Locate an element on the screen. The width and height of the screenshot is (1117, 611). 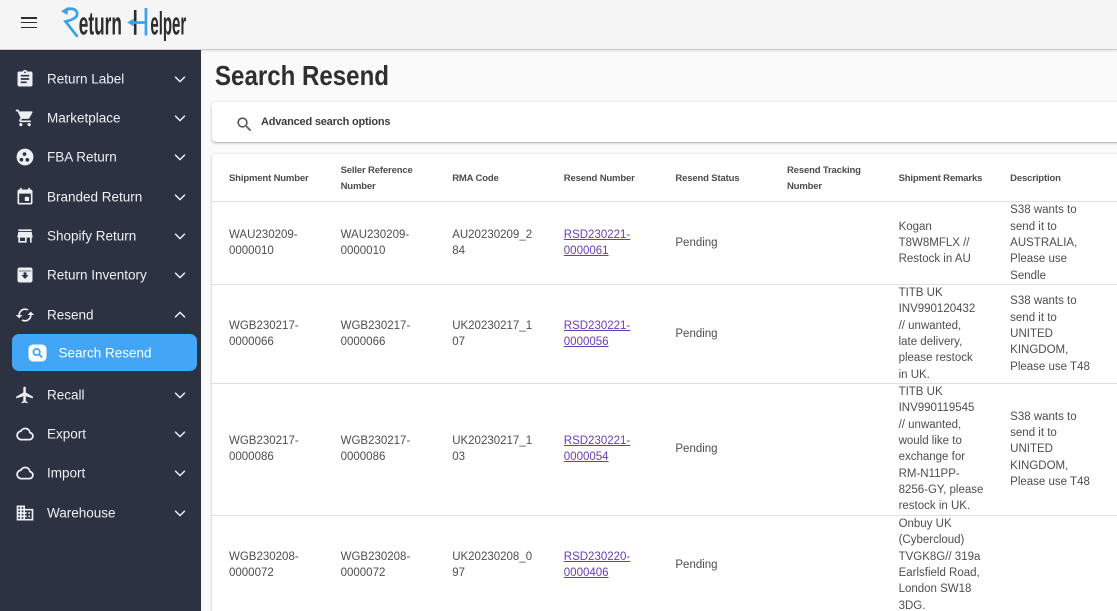
svg-text: elper is located at coordinates (168, 24).